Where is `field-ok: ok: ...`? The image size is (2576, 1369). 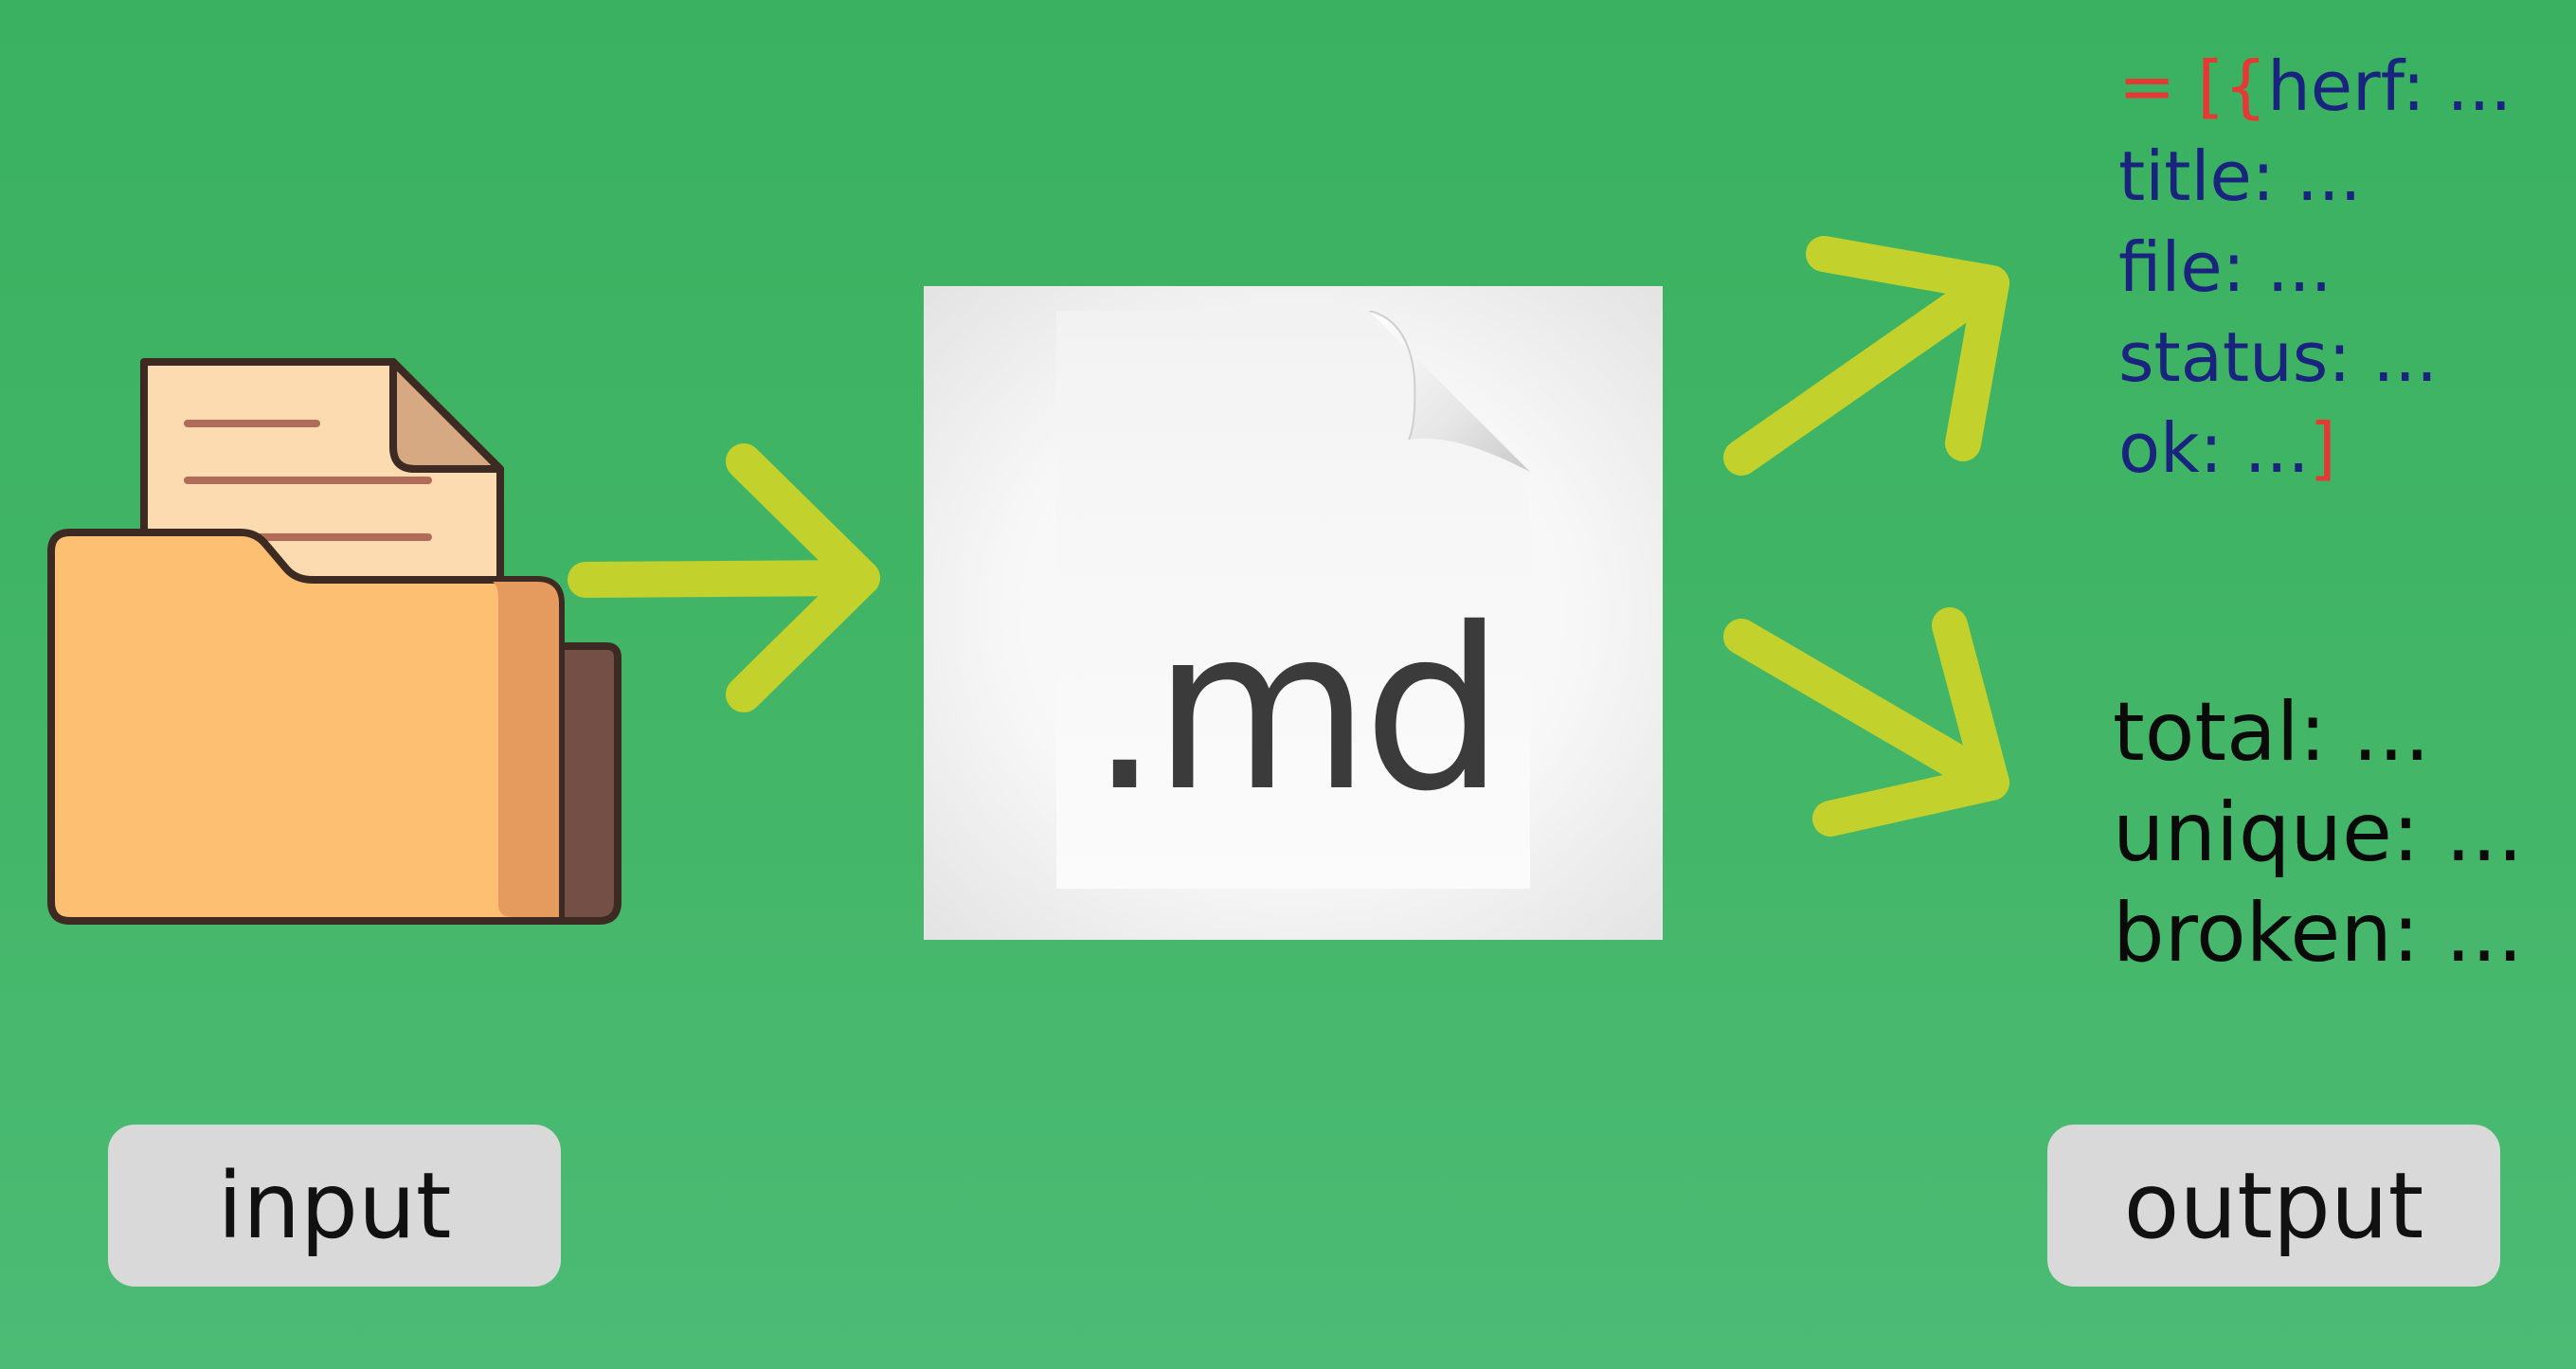 field-ok: ok: ... is located at coordinates (2214, 448).